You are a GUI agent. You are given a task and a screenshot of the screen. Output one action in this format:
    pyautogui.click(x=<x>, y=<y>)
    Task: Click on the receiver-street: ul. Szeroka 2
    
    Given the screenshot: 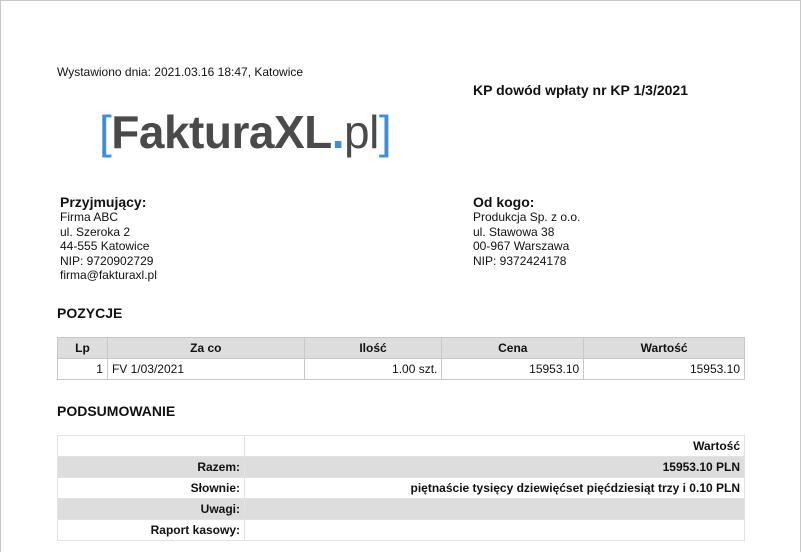 What is the action you would take?
    pyautogui.click(x=95, y=231)
    